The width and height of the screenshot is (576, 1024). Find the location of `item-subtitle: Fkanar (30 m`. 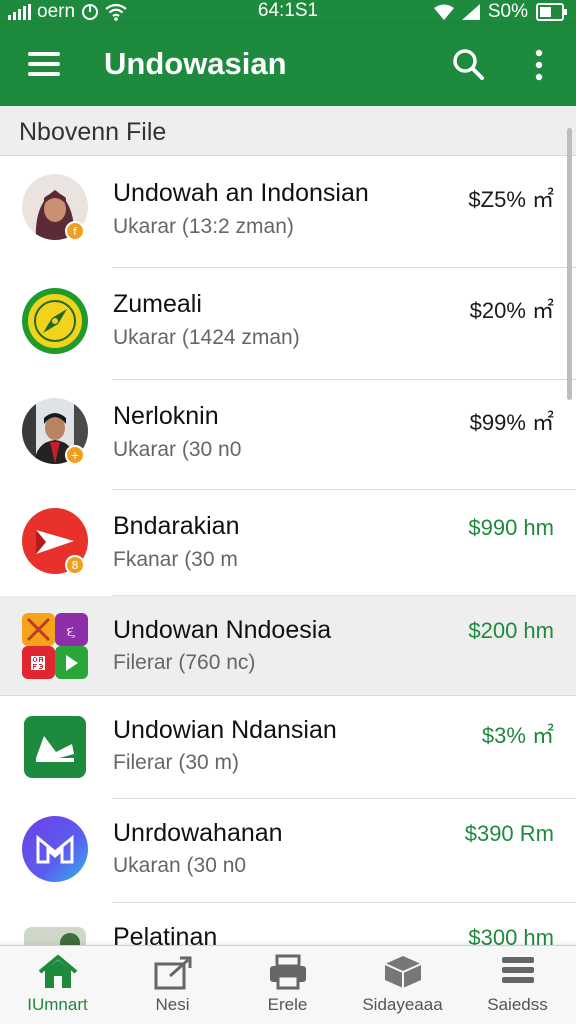

item-subtitle: Fkanar (30 m is located at coordinates (175, 559).